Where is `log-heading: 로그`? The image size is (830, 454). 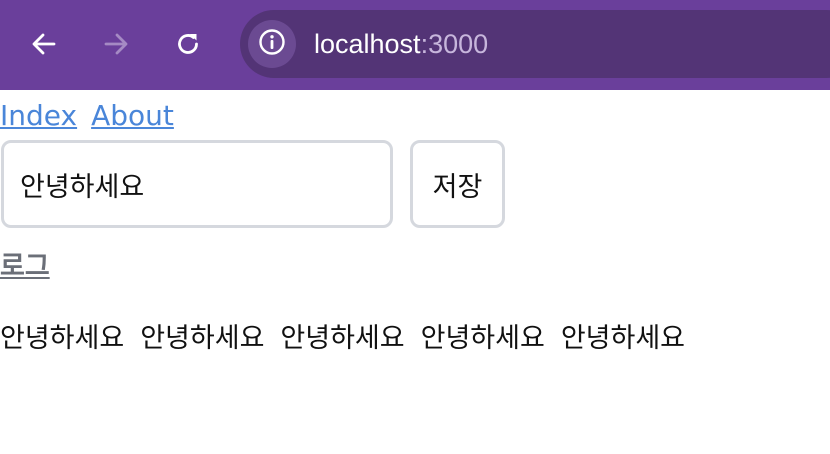 log-heading: 로그 is located at coordinates (25, 266).